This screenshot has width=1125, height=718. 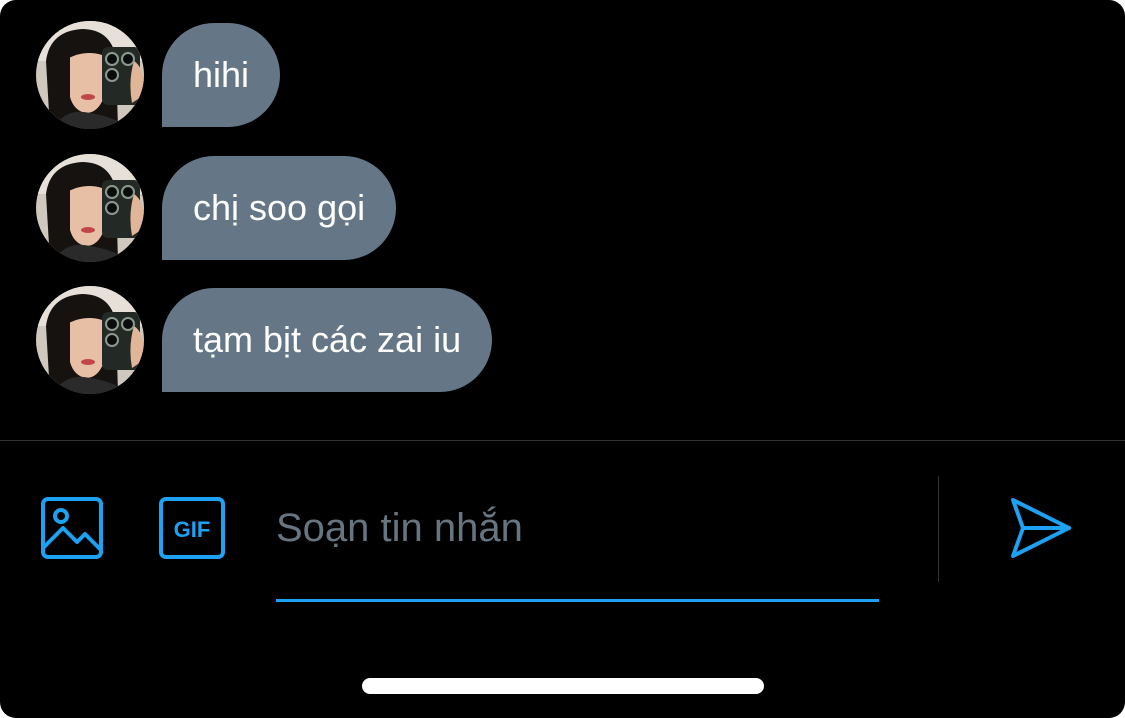 I want to click on send-separator, so click(x=938, y=529).